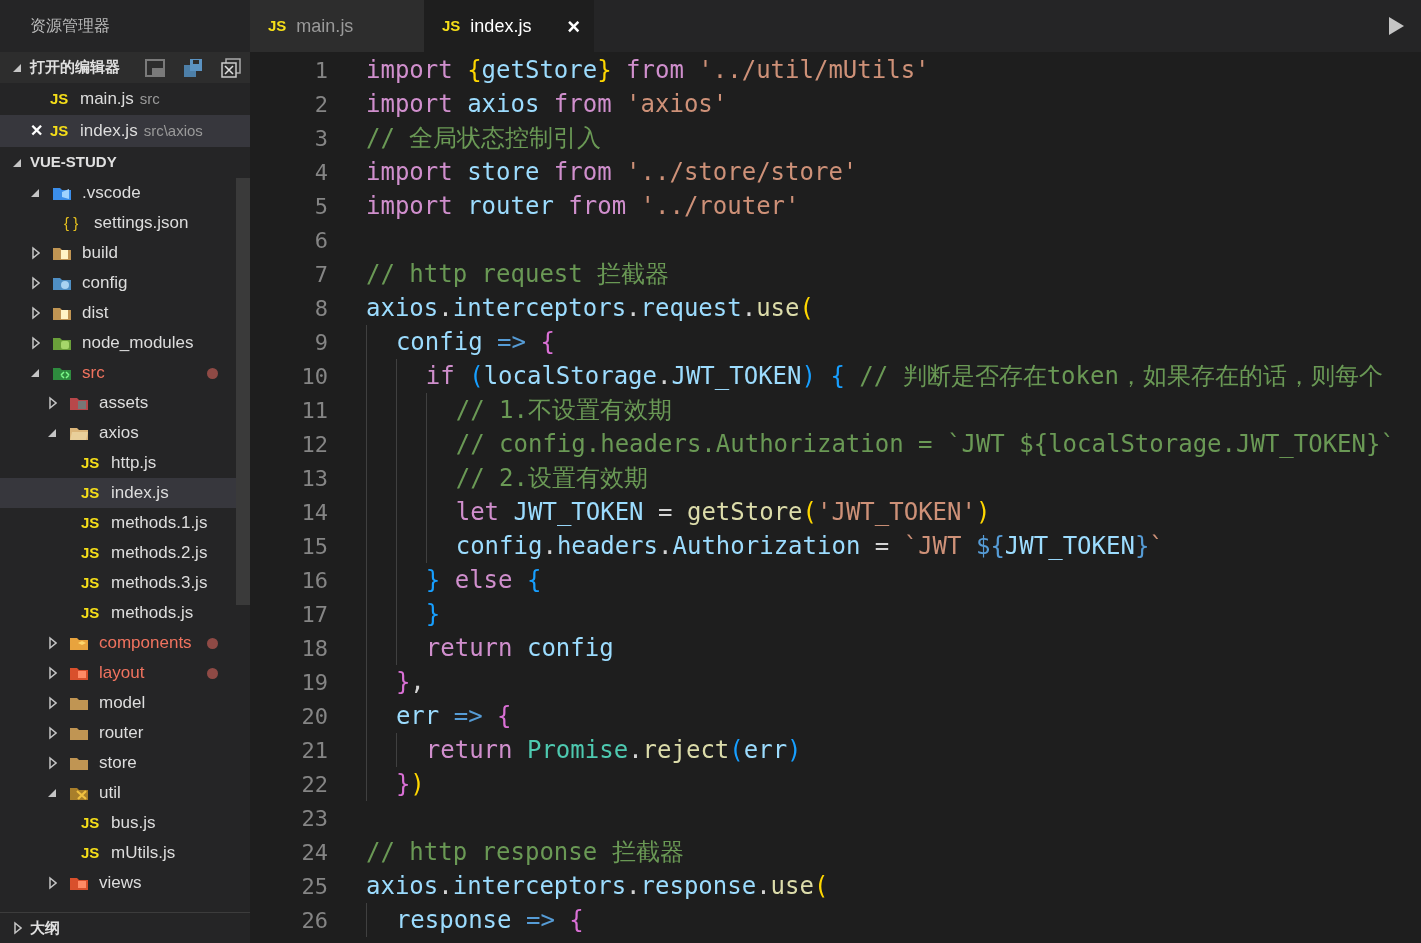  I want to click on folder-item: config, so click(118, 283).